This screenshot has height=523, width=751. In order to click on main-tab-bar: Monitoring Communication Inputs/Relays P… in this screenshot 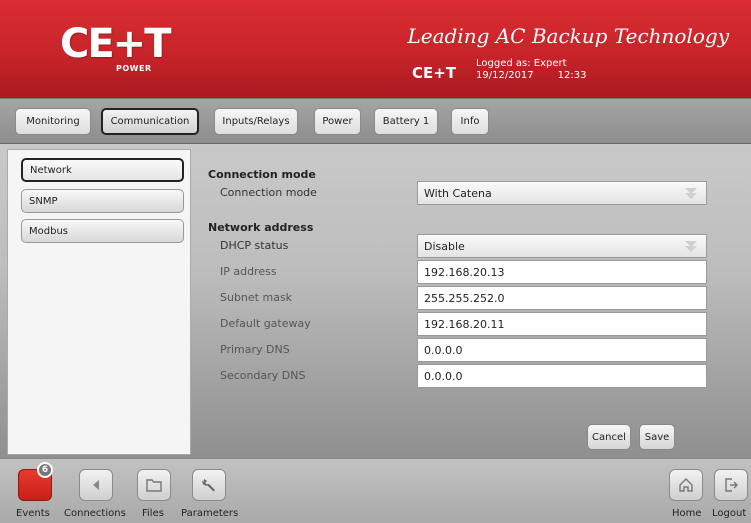, I will do `click(375, 121)`.